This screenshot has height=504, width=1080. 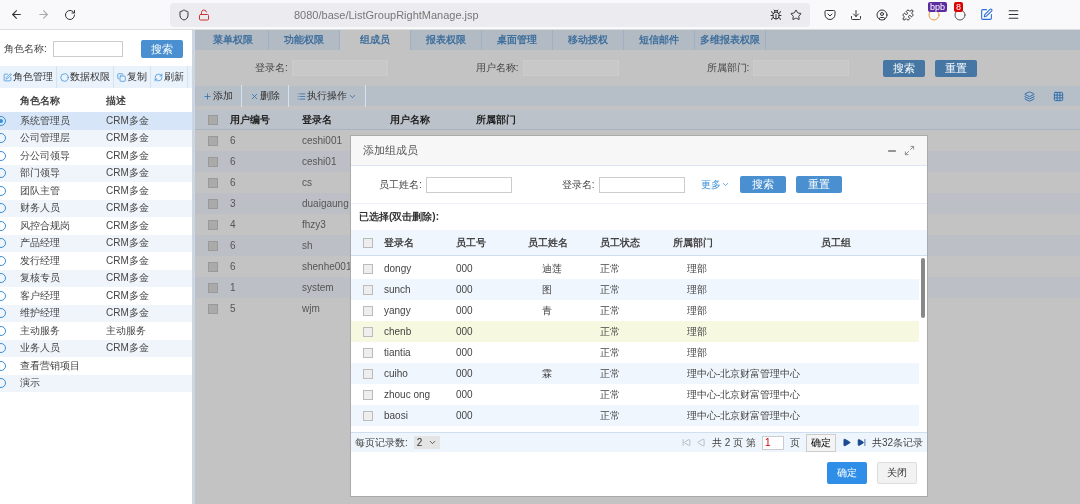 I want to click on employee-row: chenb 000 正常 理部, so click(x=635, y=331).